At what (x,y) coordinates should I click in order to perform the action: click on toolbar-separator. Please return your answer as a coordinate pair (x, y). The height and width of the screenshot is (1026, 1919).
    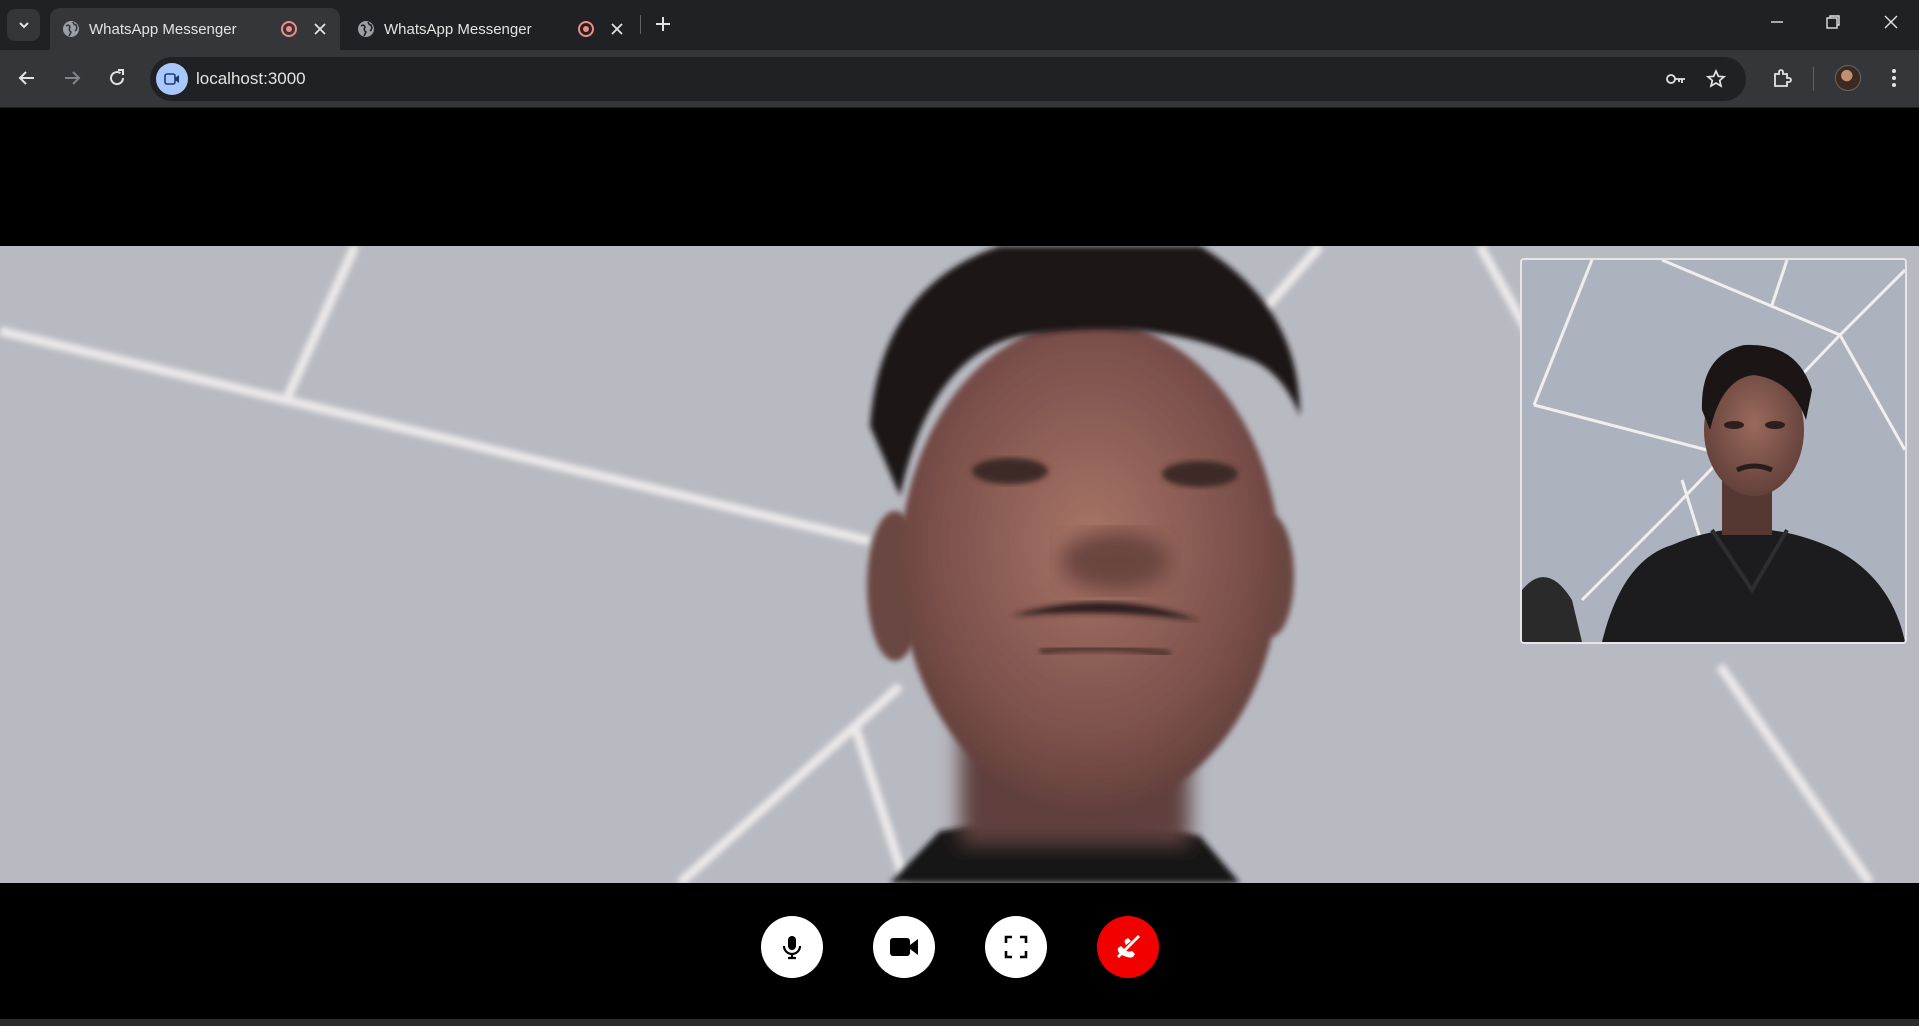
    Looking at the image, I should click on (1813, 79).